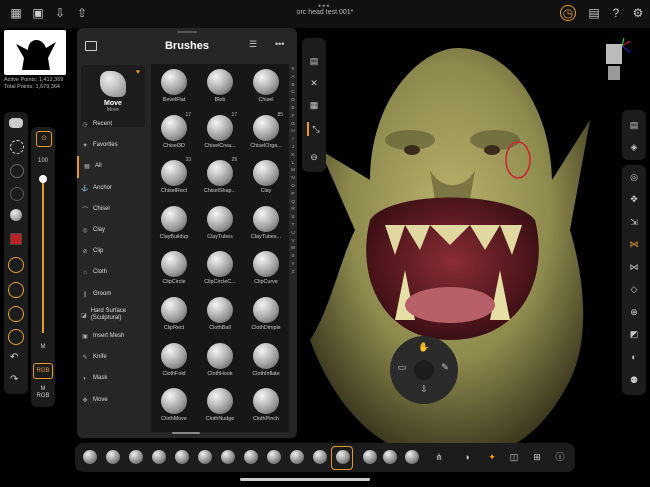 This screenshot has width=650, height=487. I want to click on undo-icon: ↶, so click(14, 357).